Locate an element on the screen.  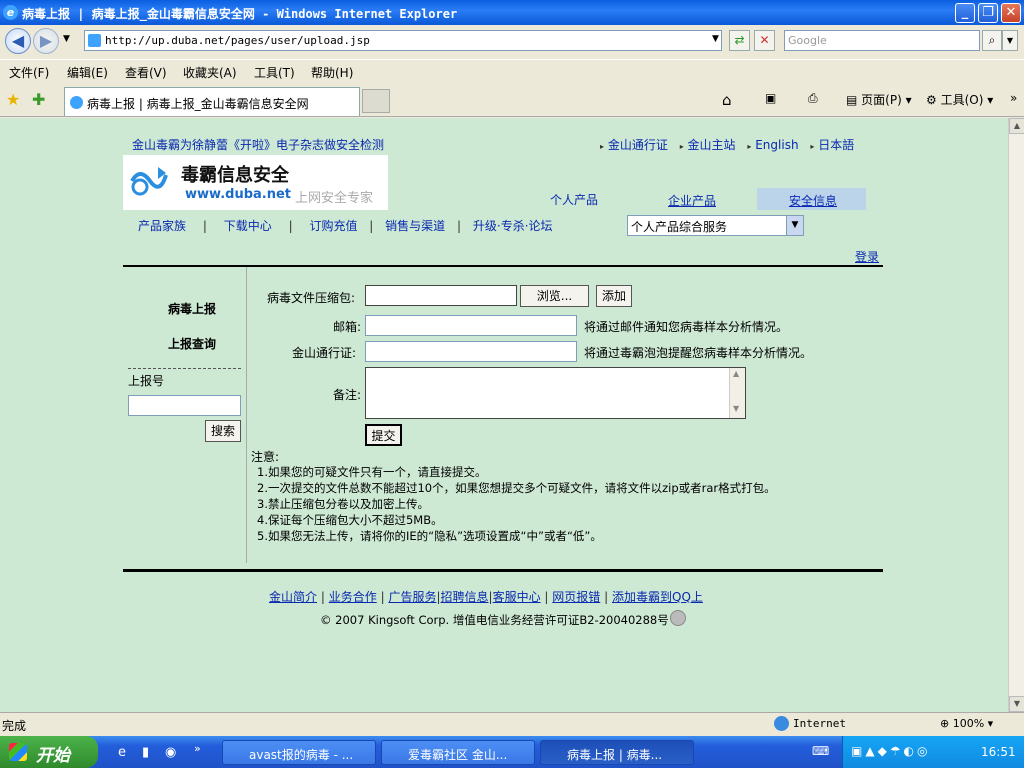
start-button: 开始 is located at coordinates (49, 752).